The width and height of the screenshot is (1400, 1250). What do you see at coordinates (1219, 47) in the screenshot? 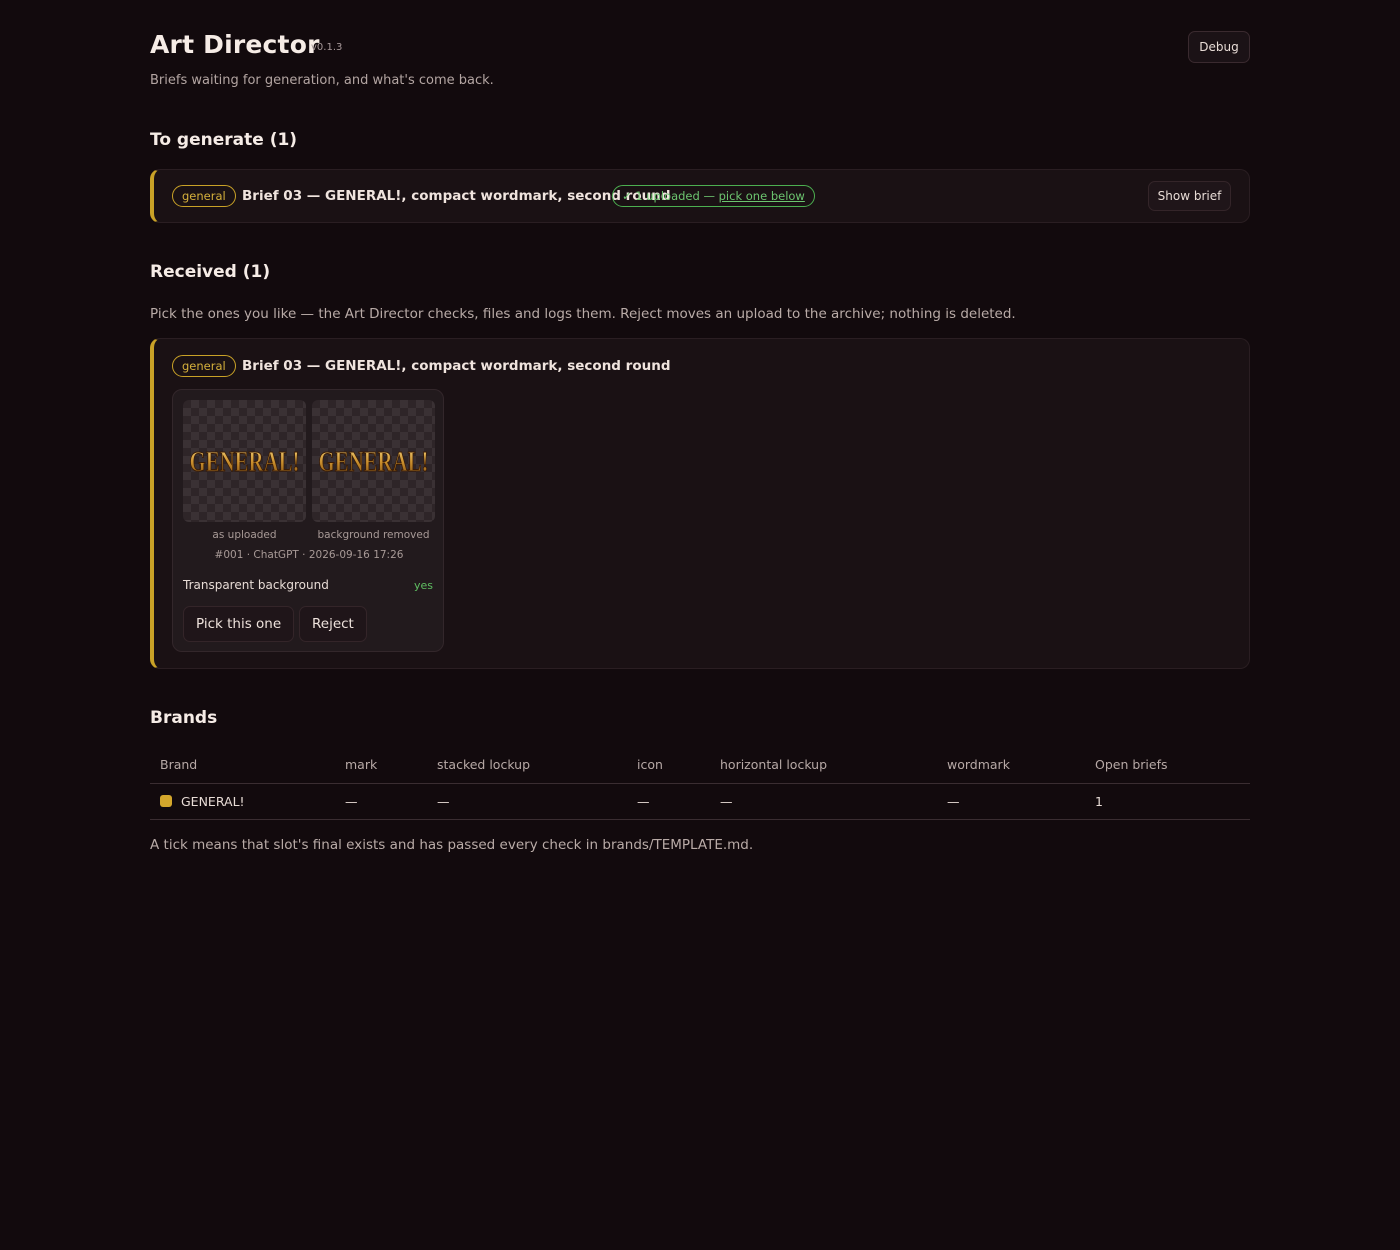
I see `debug-button: Debug` at bounding box center [1219, 47].